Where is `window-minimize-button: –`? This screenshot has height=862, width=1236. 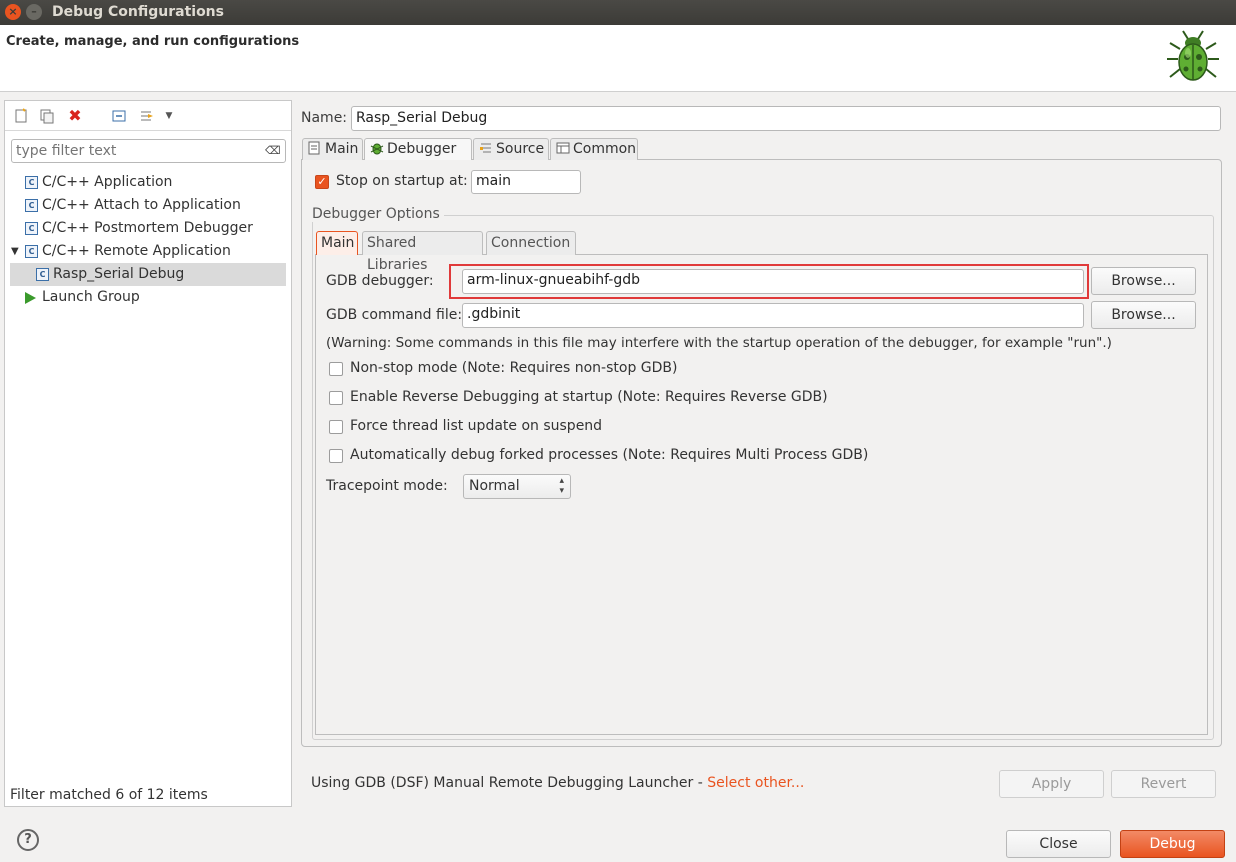
window-minimize-button: – is located at coordinates (34, 12).